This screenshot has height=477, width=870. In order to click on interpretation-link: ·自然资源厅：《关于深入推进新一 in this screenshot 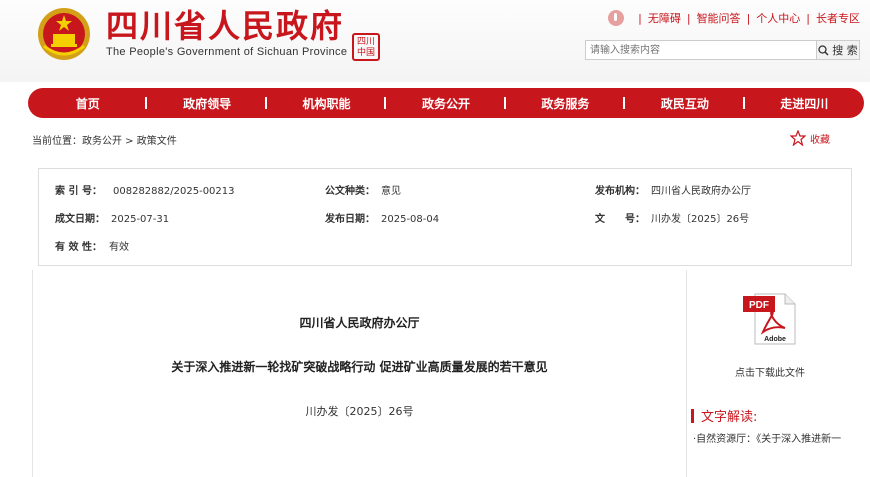, I will do `click(772, 437)`.